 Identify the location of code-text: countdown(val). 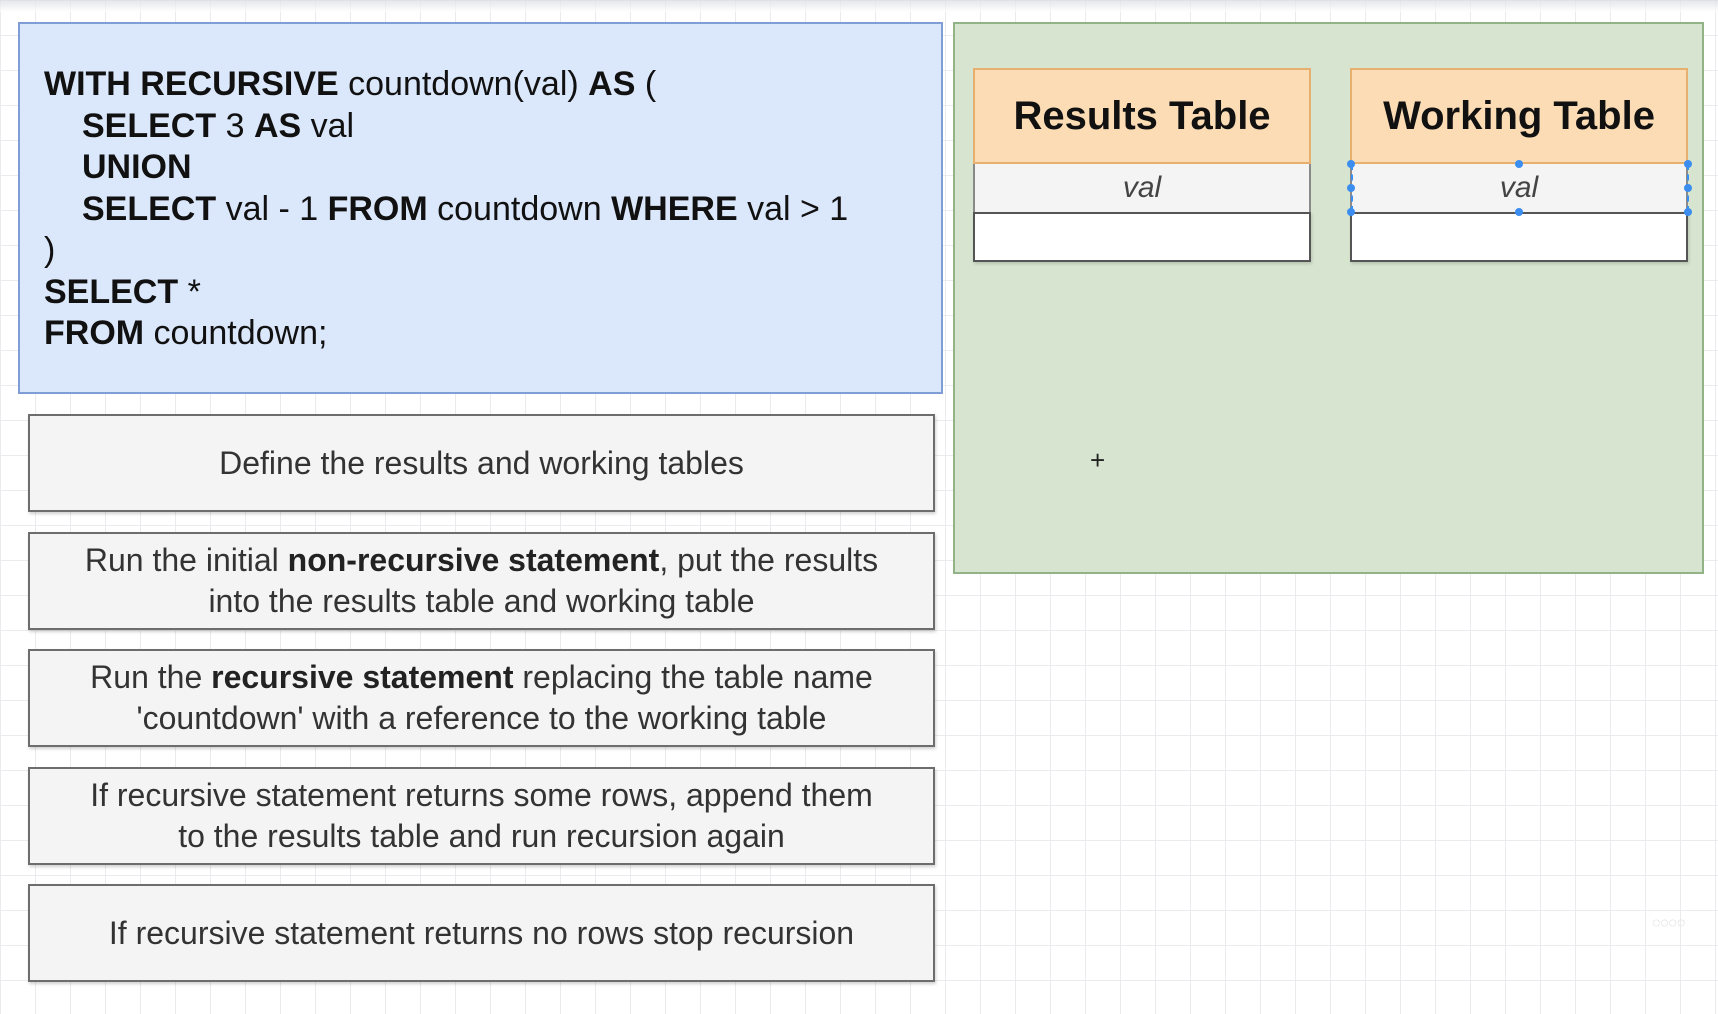
(463, 84).